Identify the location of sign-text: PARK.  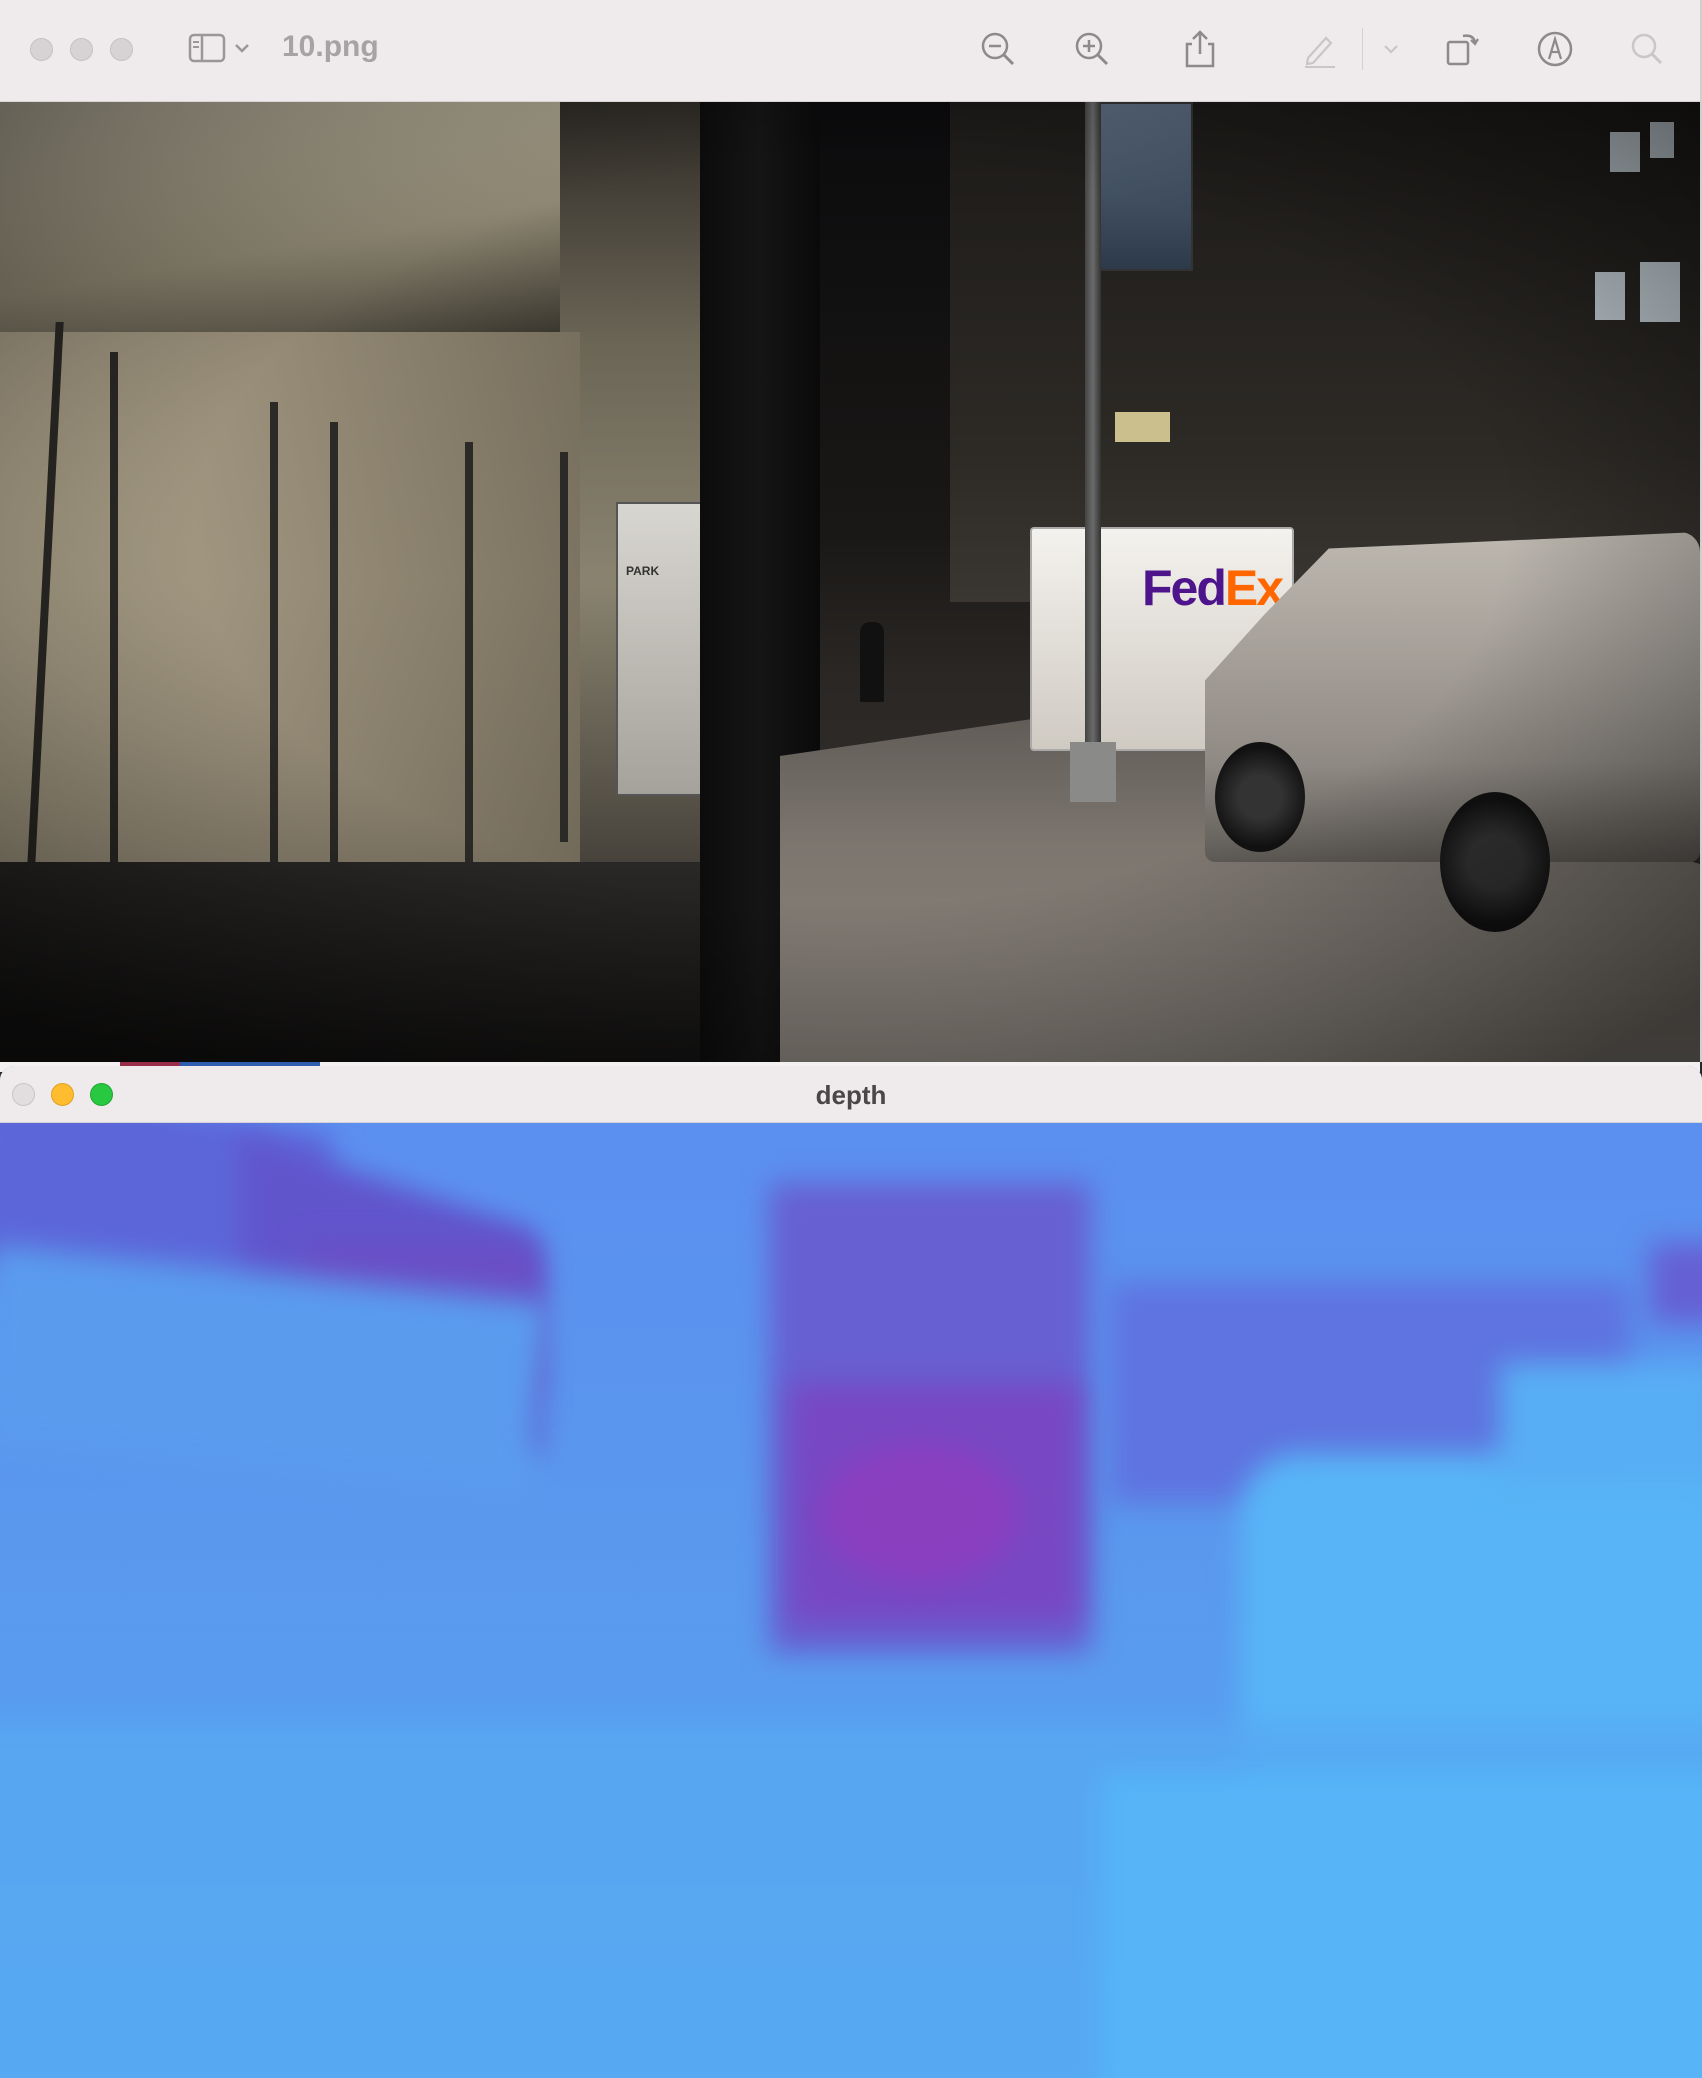
(643, 571).